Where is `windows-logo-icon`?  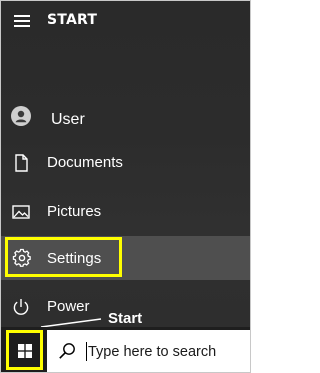 windows-logo-icon is located at coordinates (25, 351).